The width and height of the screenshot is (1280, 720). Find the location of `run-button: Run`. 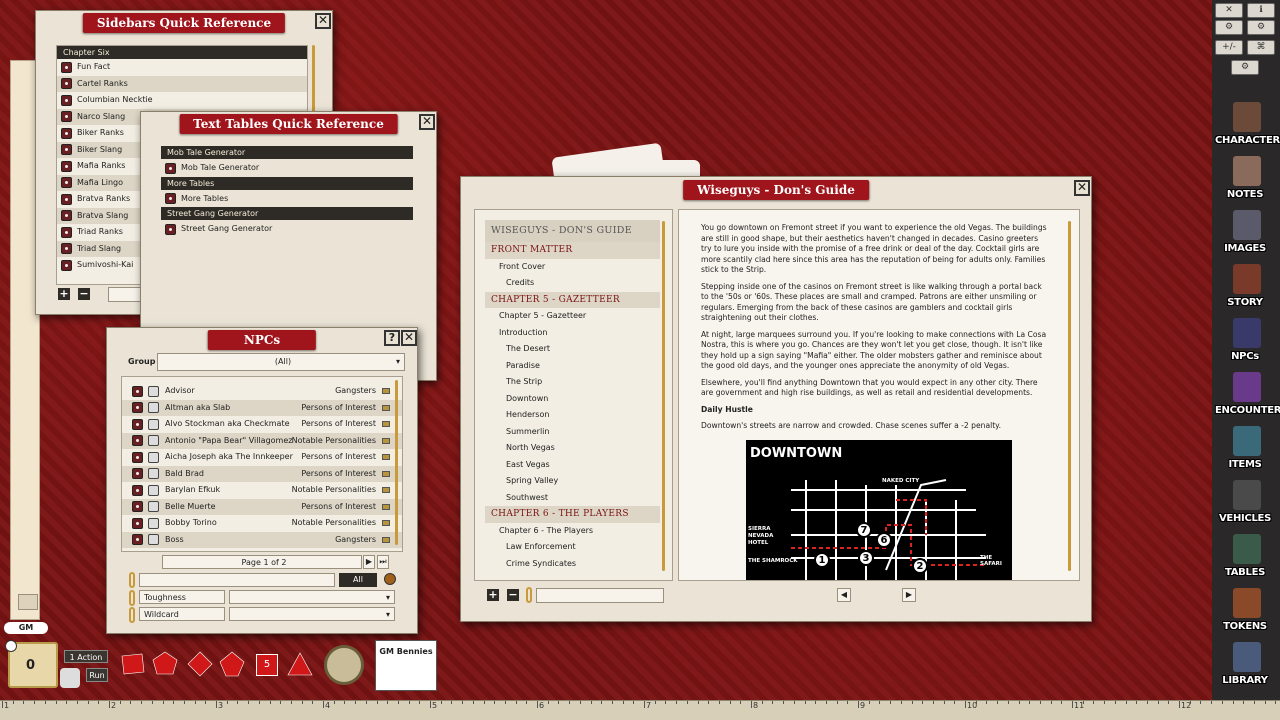

run-button: Run is located at coordinates (97, 675).